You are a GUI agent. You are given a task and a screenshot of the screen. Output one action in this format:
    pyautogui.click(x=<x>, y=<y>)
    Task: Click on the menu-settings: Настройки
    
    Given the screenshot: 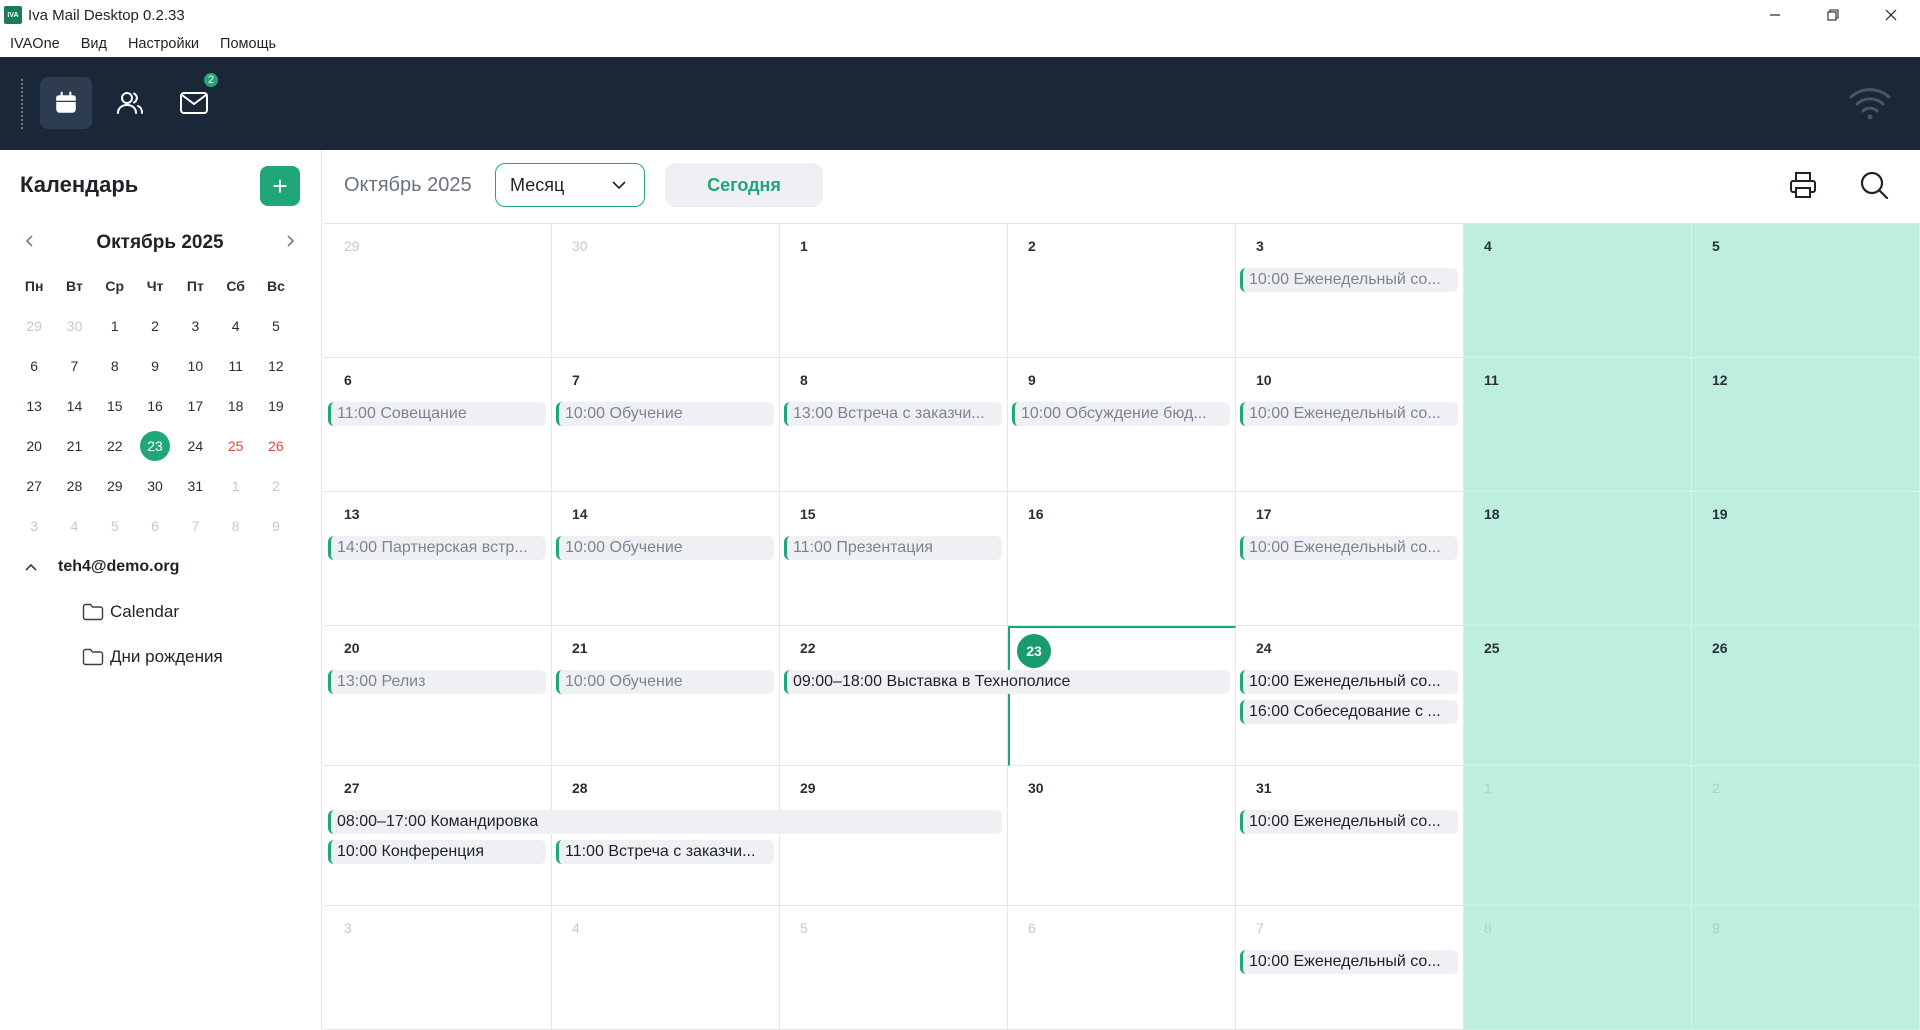 What is the action you would take?
    pyautogui.click(x=163, y=44)
    